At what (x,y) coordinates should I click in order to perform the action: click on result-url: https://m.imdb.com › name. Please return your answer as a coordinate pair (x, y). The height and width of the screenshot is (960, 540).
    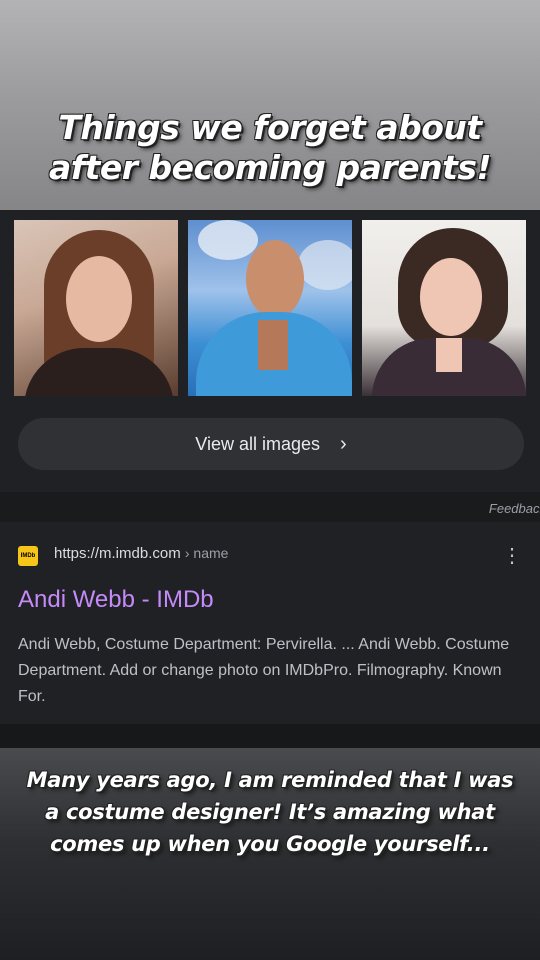
    Looking at the image, I should click on (141, 553).